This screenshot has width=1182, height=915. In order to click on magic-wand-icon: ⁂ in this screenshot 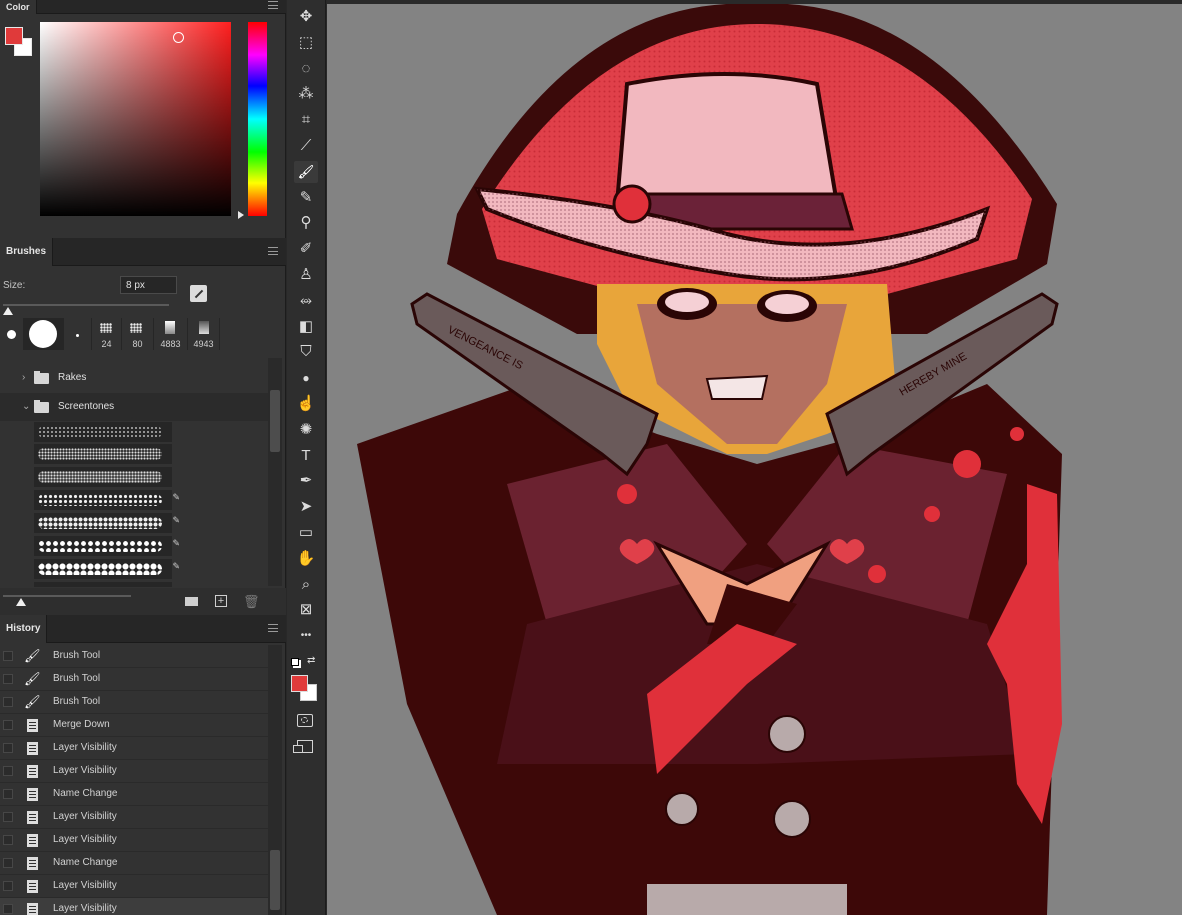, I will do `click(306, 94)`.